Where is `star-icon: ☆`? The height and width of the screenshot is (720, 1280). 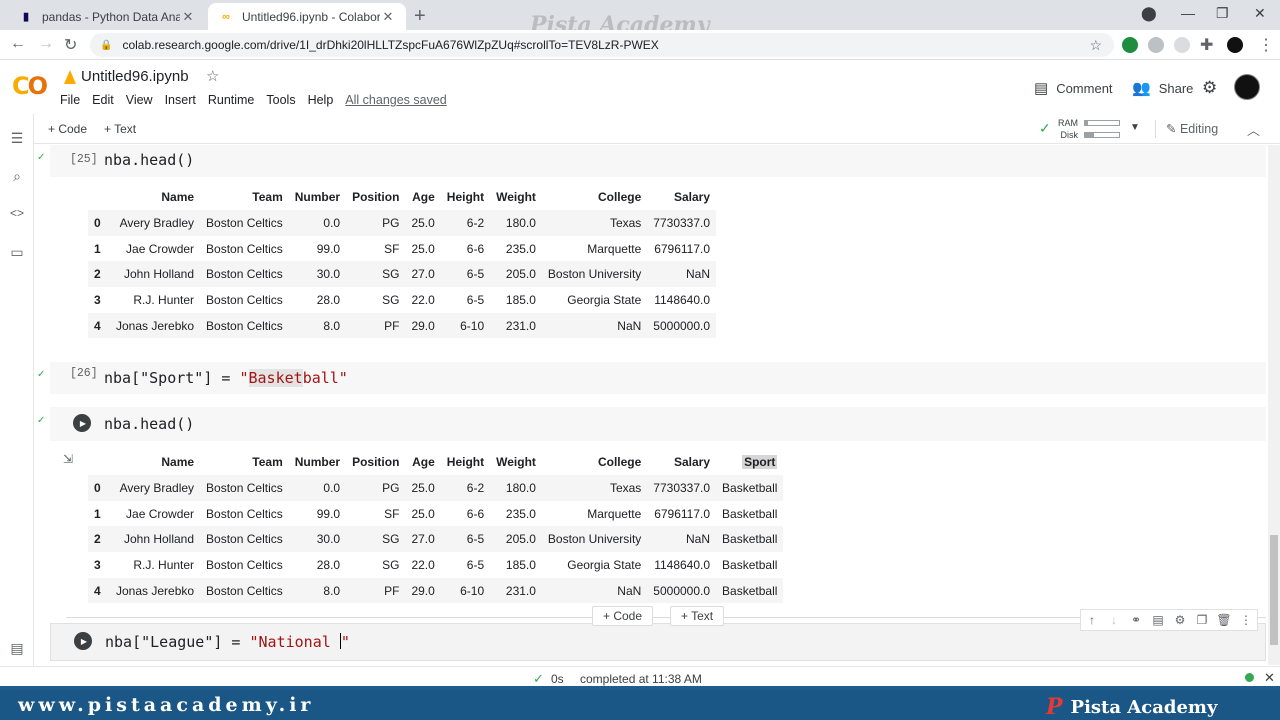
star-icon: ☆ is located at coordinates (212, 76).